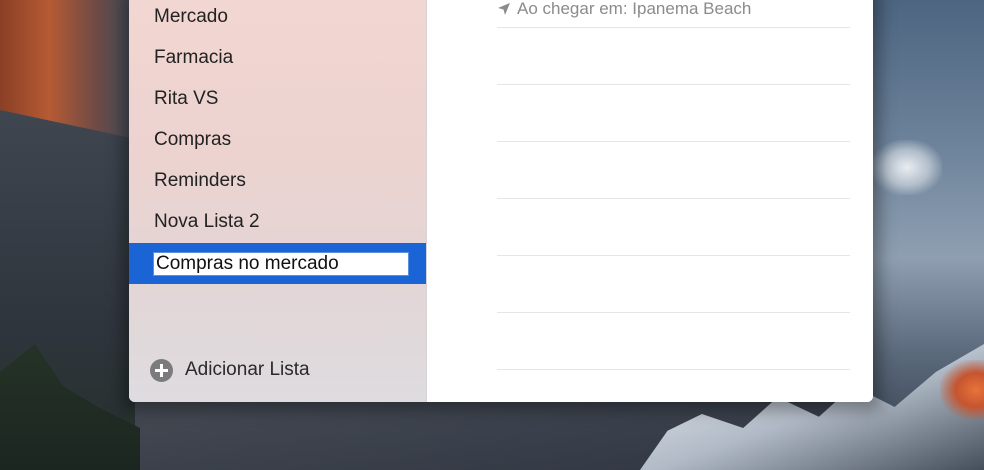 The height and width of the screenshot is (470, 984). Describe the element at coordinates (200, 181) in the screenshot. I see `sidebar-item-reminders: Reminders` at that location.